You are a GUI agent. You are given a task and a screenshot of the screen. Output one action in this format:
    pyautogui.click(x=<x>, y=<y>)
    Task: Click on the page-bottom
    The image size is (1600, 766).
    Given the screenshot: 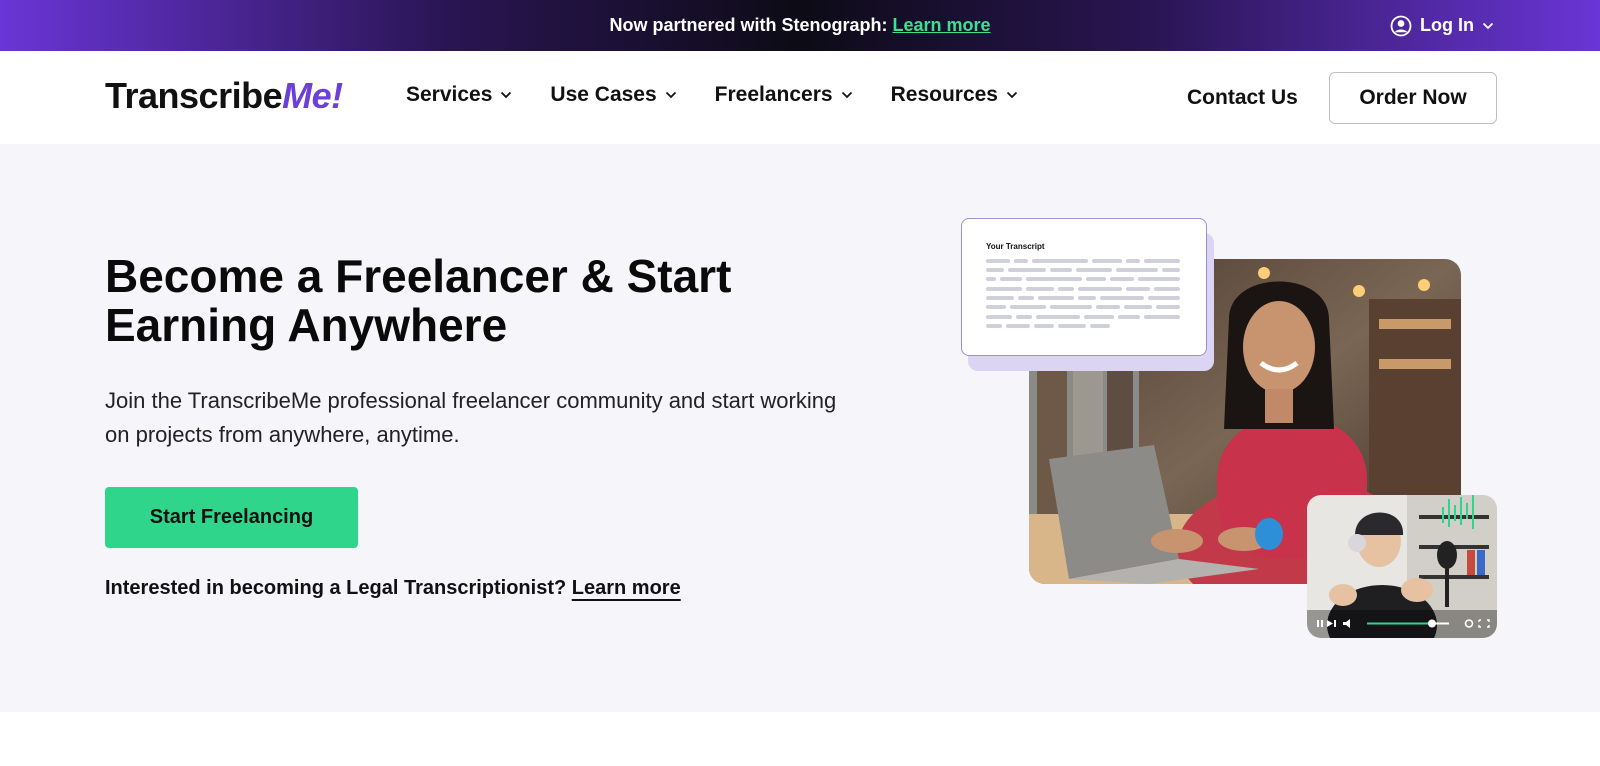 What is the action you would take?
    pyautogui.click(x=800, y=739)
    